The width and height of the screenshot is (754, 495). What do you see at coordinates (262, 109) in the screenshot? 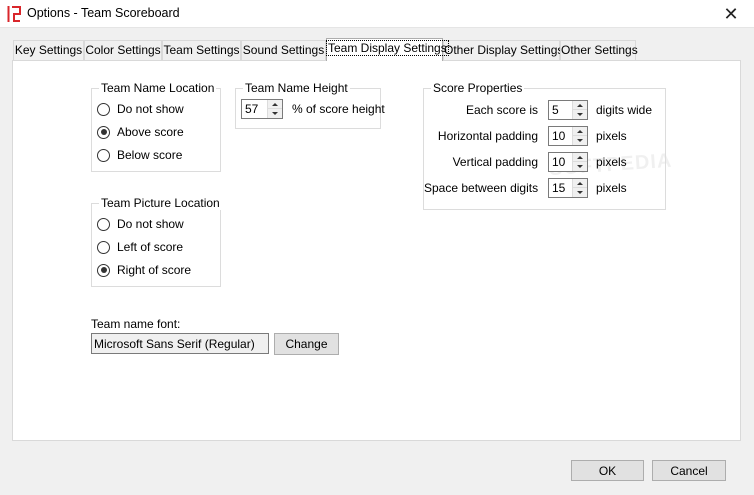
I see `team-name-height-spinner: 57` at bounding box center [262, 109].